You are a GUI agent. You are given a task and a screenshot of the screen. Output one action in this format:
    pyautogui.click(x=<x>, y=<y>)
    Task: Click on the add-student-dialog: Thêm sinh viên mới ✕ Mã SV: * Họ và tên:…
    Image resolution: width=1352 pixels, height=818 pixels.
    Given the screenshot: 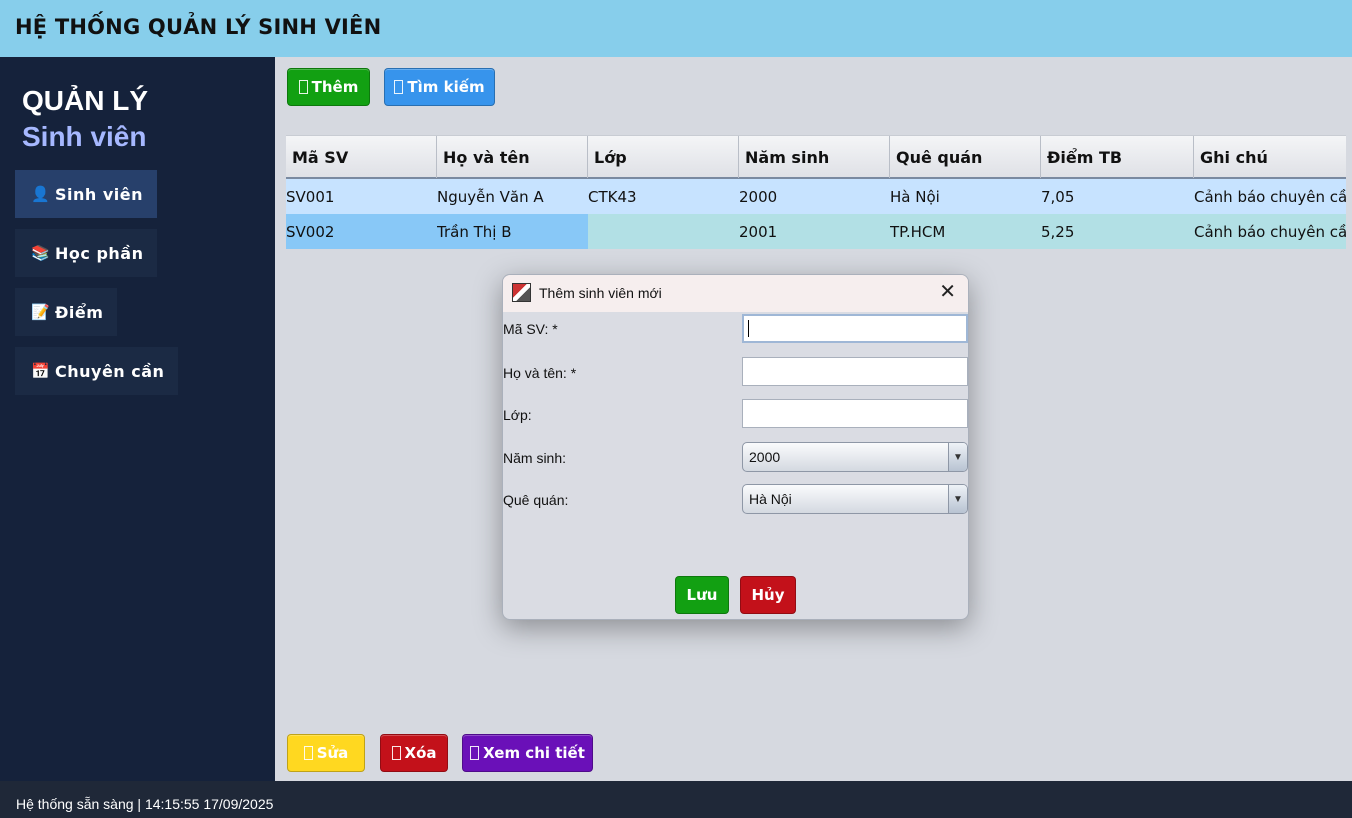 What is the action you would take?
    pyautogui.click(x=735, y=447)
    